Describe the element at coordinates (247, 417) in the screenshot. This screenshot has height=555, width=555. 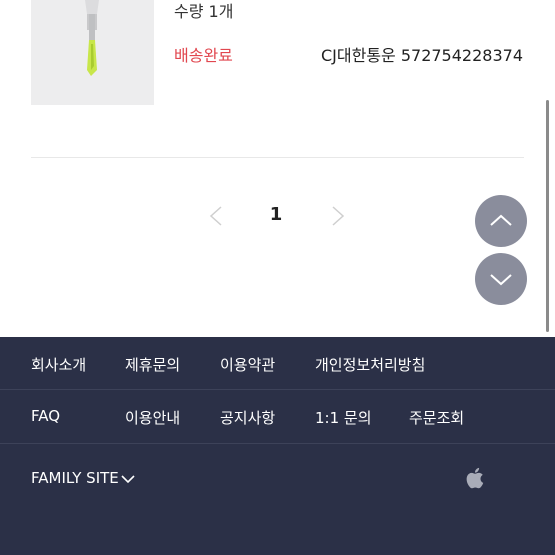
I see `footer-link-notice: 공지사항` at that location.